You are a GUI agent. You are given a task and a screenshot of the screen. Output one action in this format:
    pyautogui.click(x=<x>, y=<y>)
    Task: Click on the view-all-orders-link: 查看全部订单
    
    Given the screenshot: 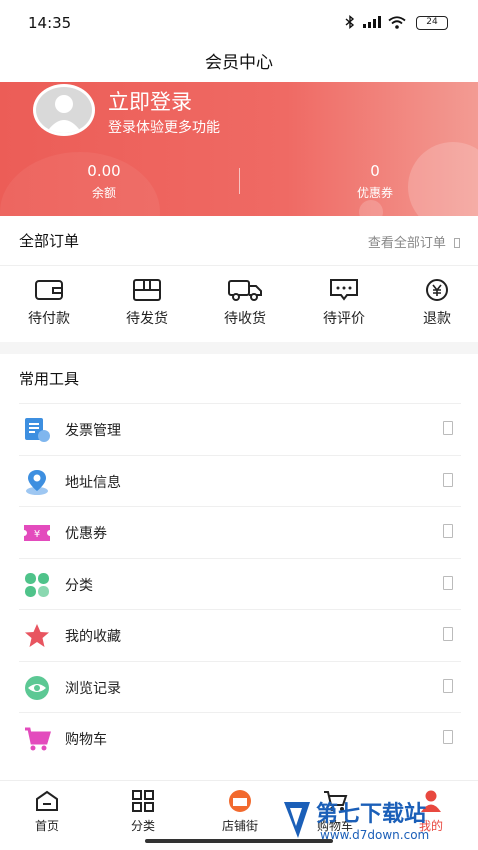 What is the action you would take?
    pyautogui.click(x=414, y=241)
    